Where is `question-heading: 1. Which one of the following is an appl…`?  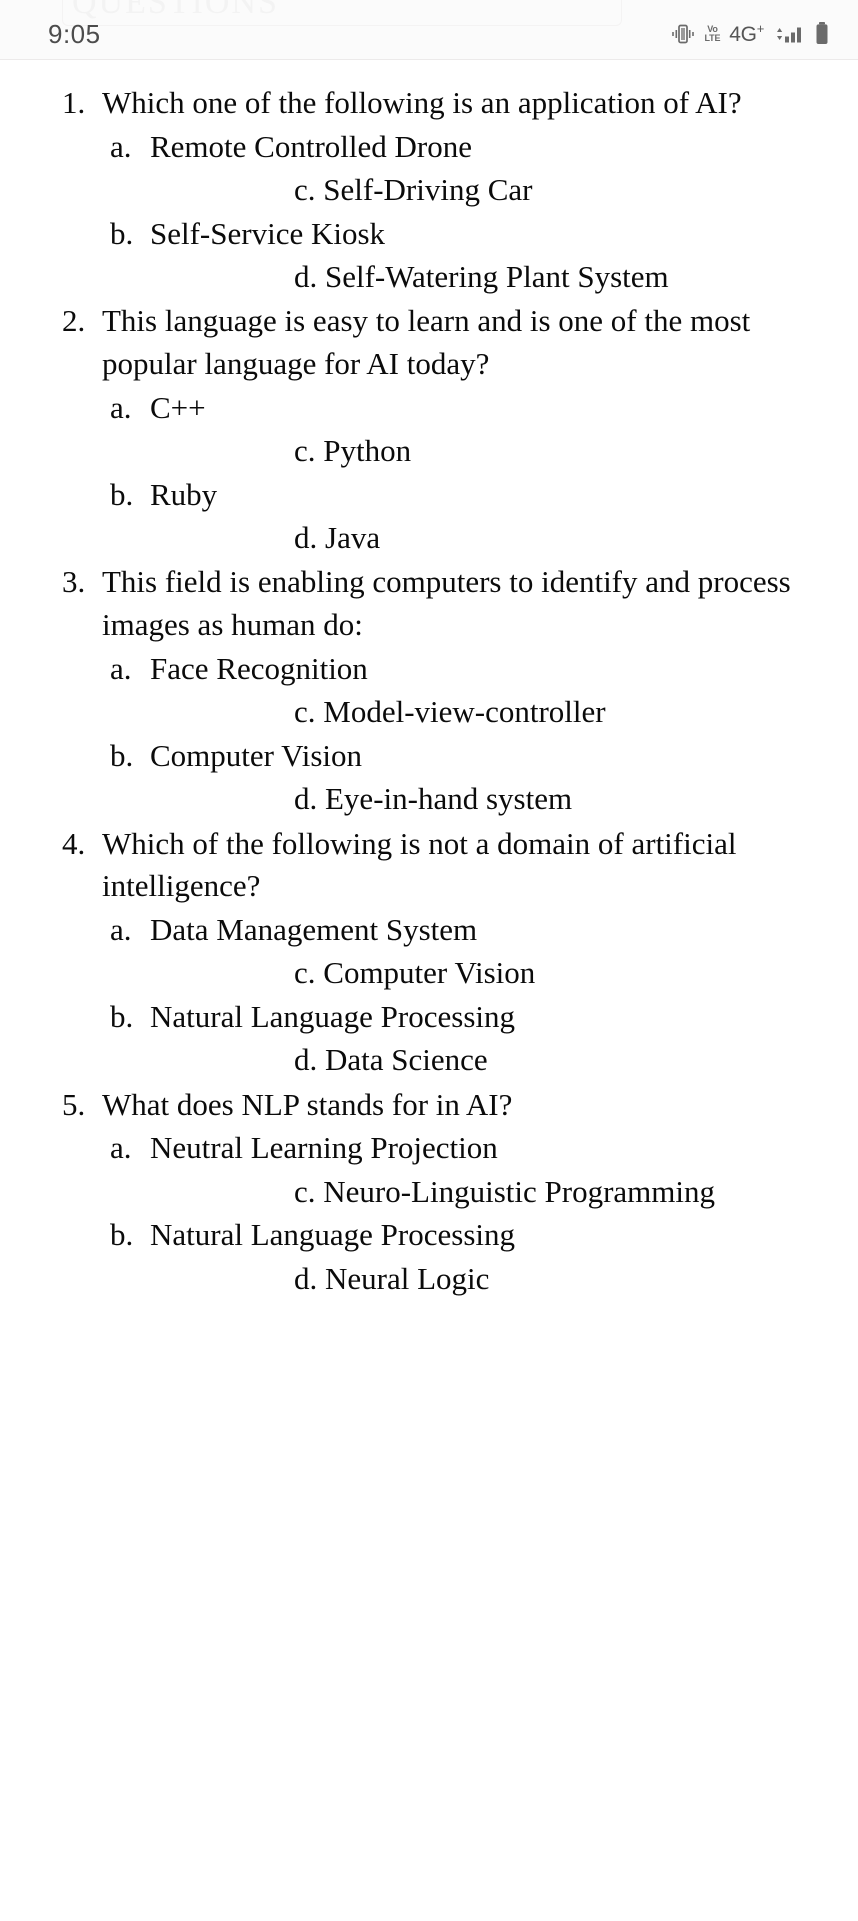
question-heading: 1. Which one of the following is an appl… is located at coordinates (429, 103).